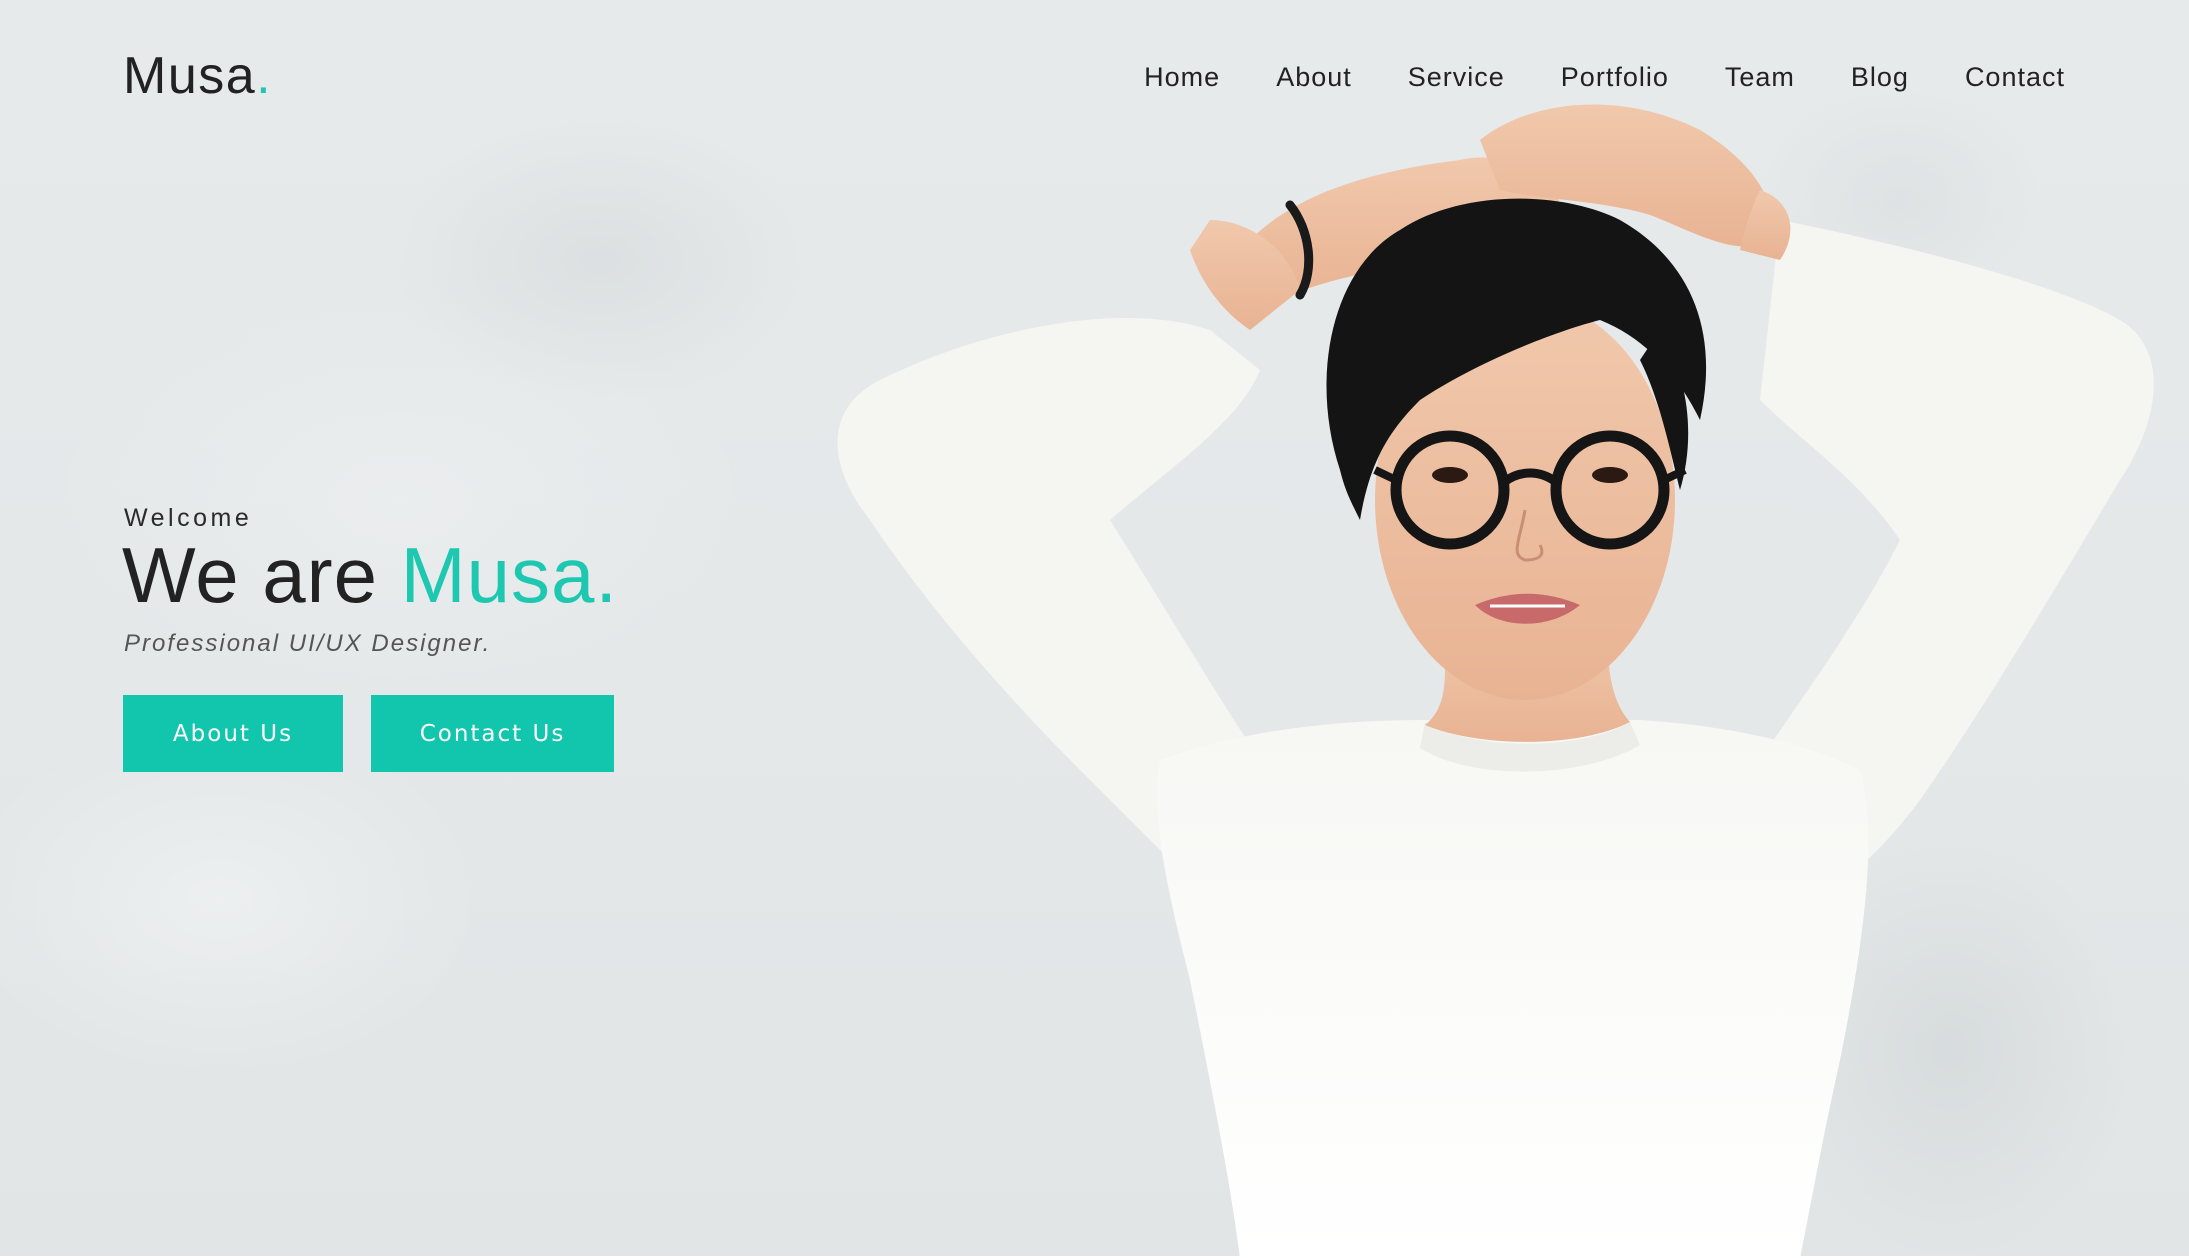 Image resolution: width=2189 pixels, height=1258 pixels. I want to click on nav-link-blog: Blog, so click(1880, 77).